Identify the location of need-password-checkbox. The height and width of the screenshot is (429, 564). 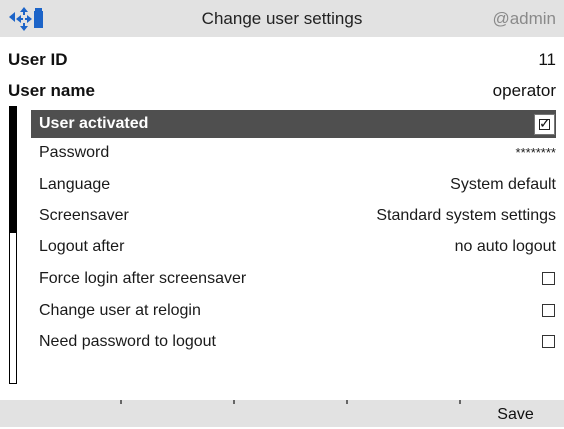
(548, 341).